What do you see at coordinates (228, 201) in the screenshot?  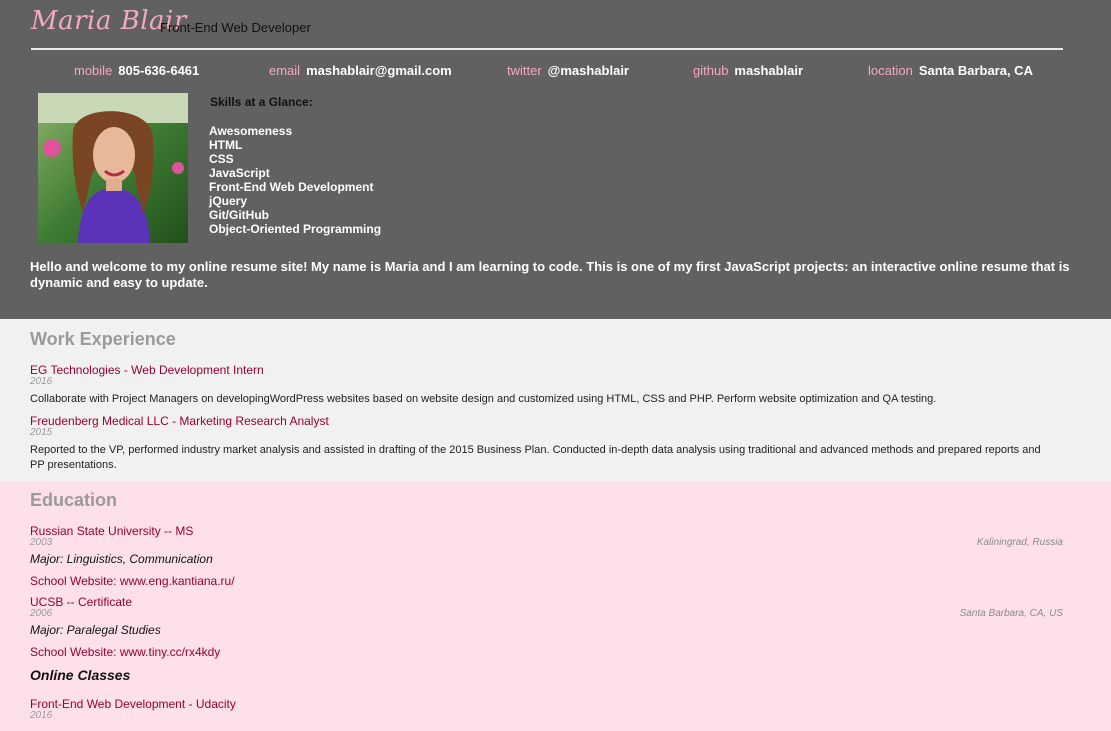 I see `skill-item: jQuery` at bounding box center [228, 201].